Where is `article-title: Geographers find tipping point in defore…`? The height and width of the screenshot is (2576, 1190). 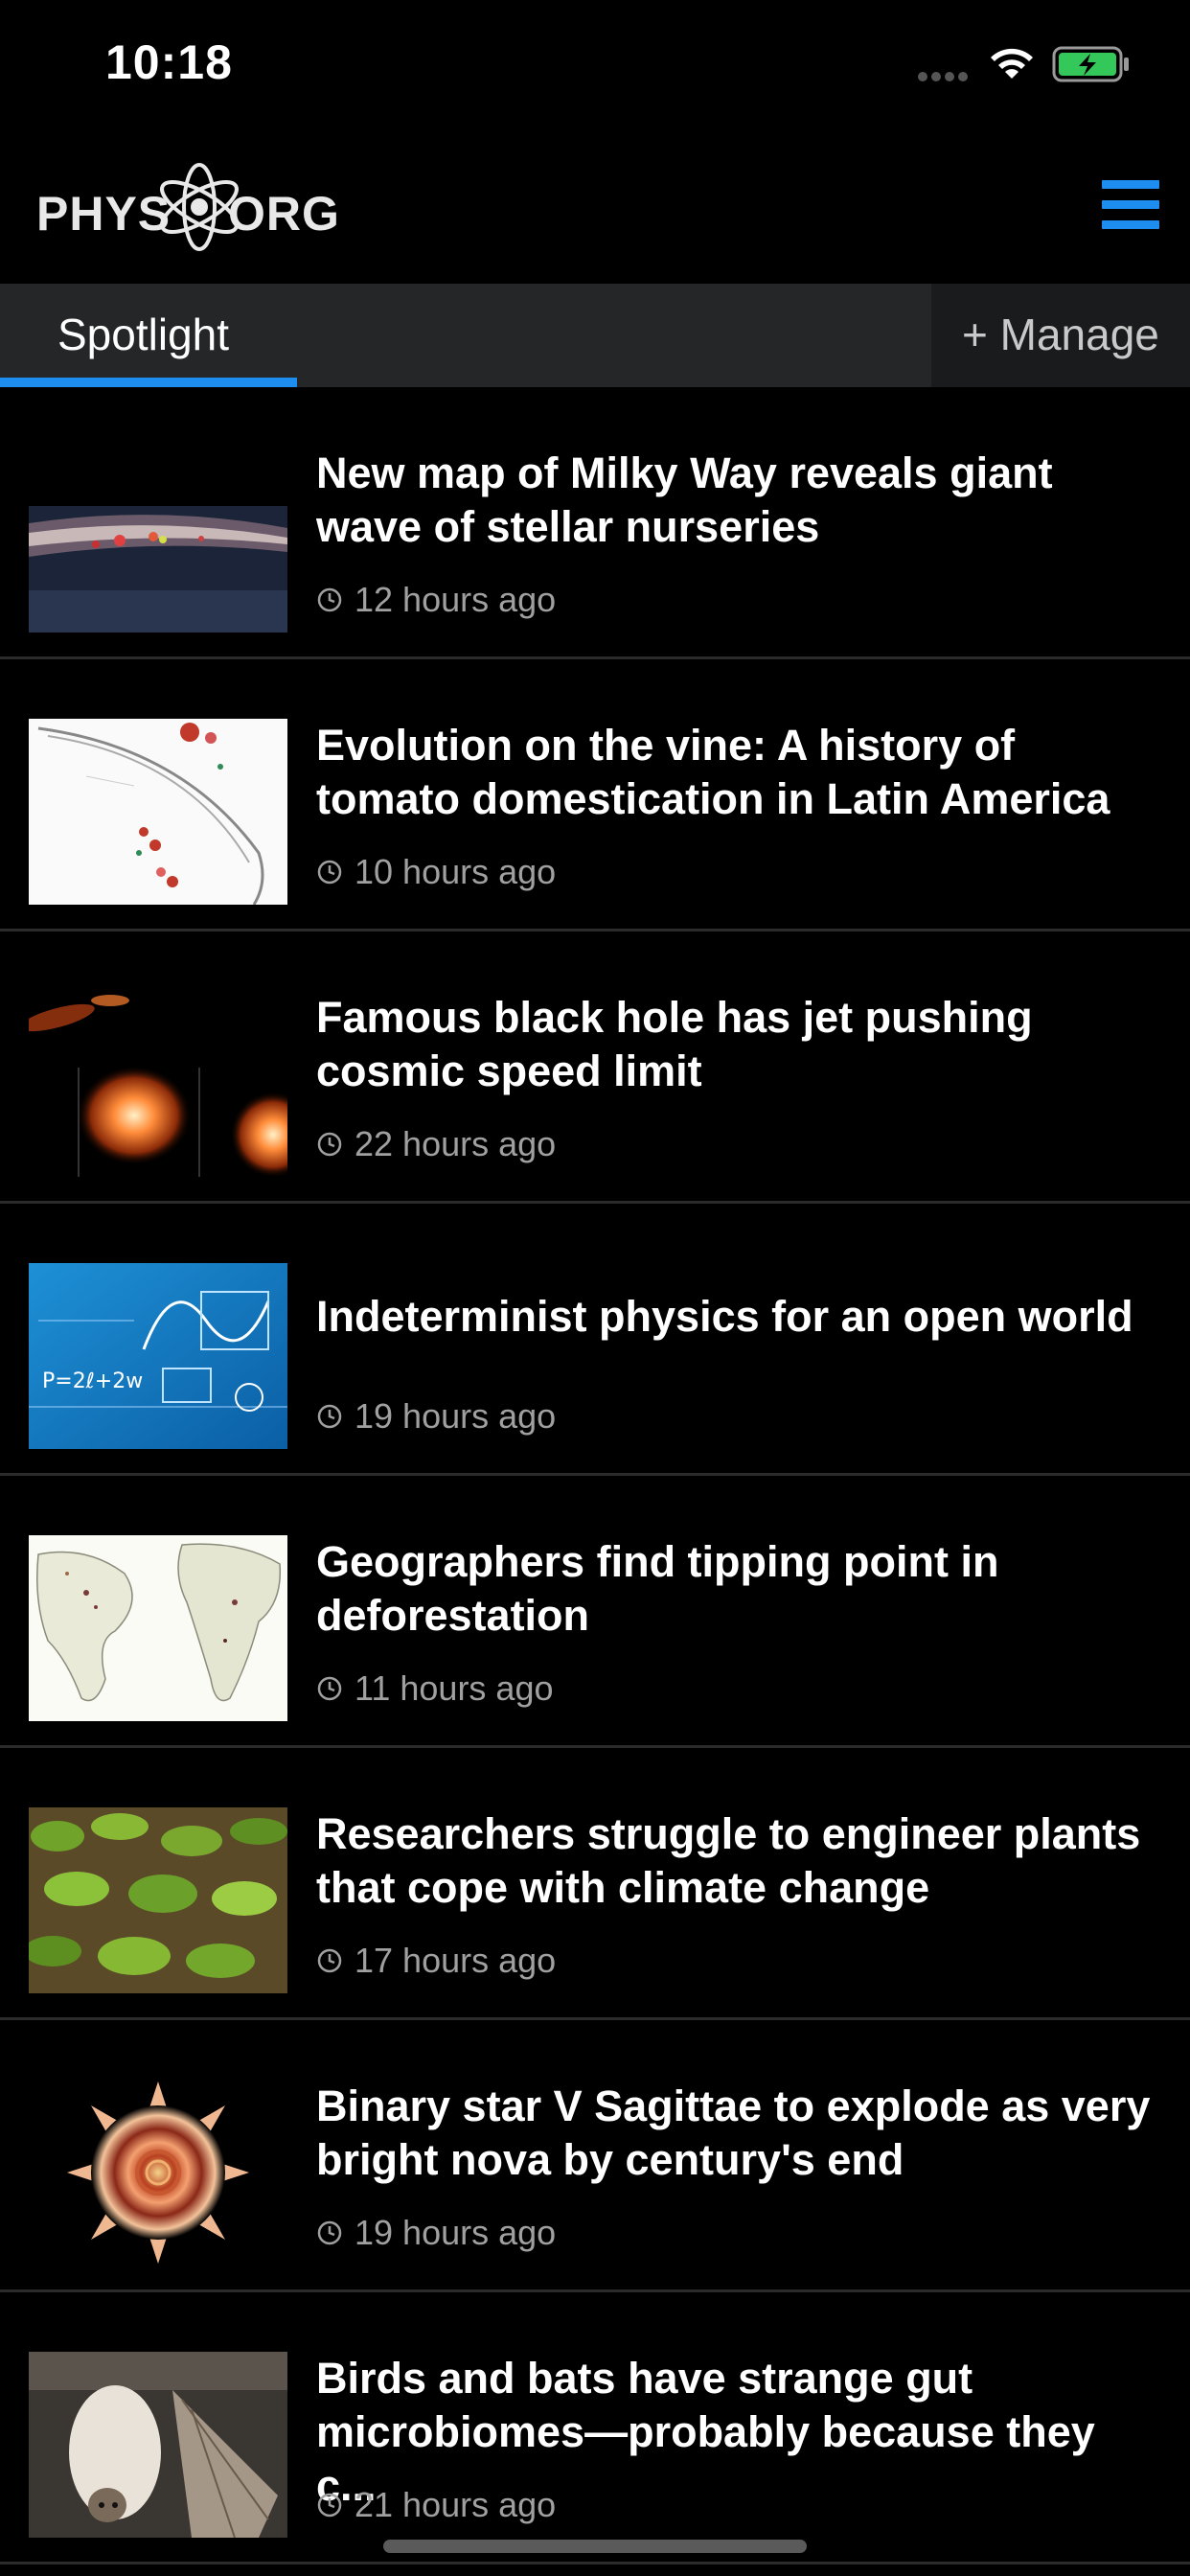
article-title: Geographers find tipping point in defore… is located at coordinates (657, 1588).